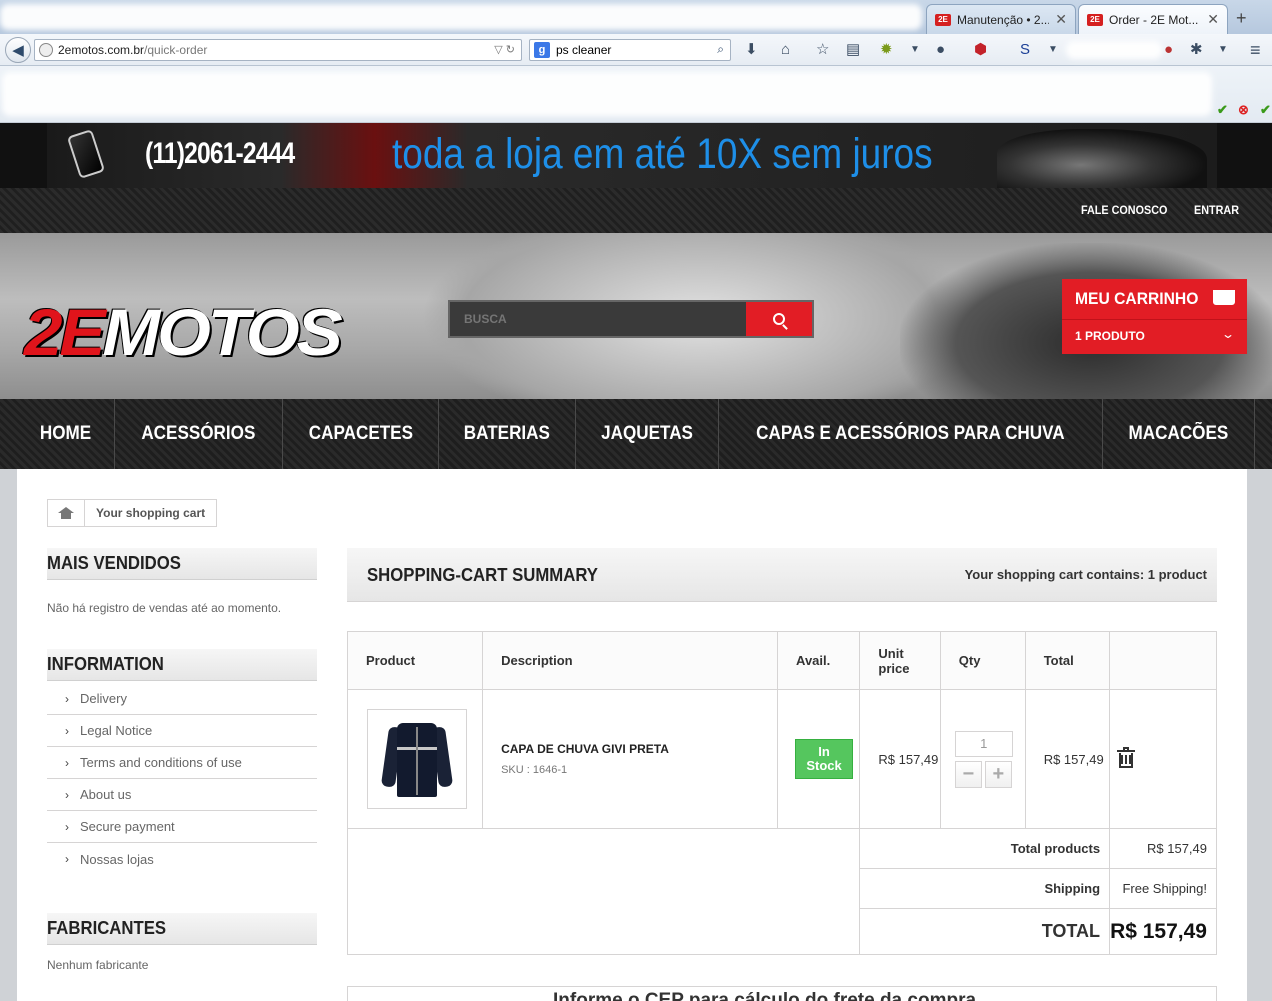 This screenshot has width=1272, height=1001. I want to click on product-name: CAPA DE CHUVA GIVI PRETA, so click(630, 749).